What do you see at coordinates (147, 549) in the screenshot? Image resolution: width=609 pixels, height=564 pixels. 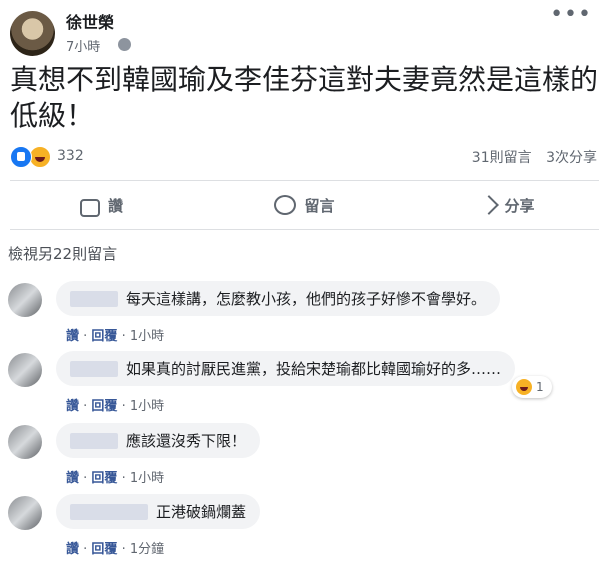 I see `comment-time: 1分鐘` at bounding box center [147, 549].